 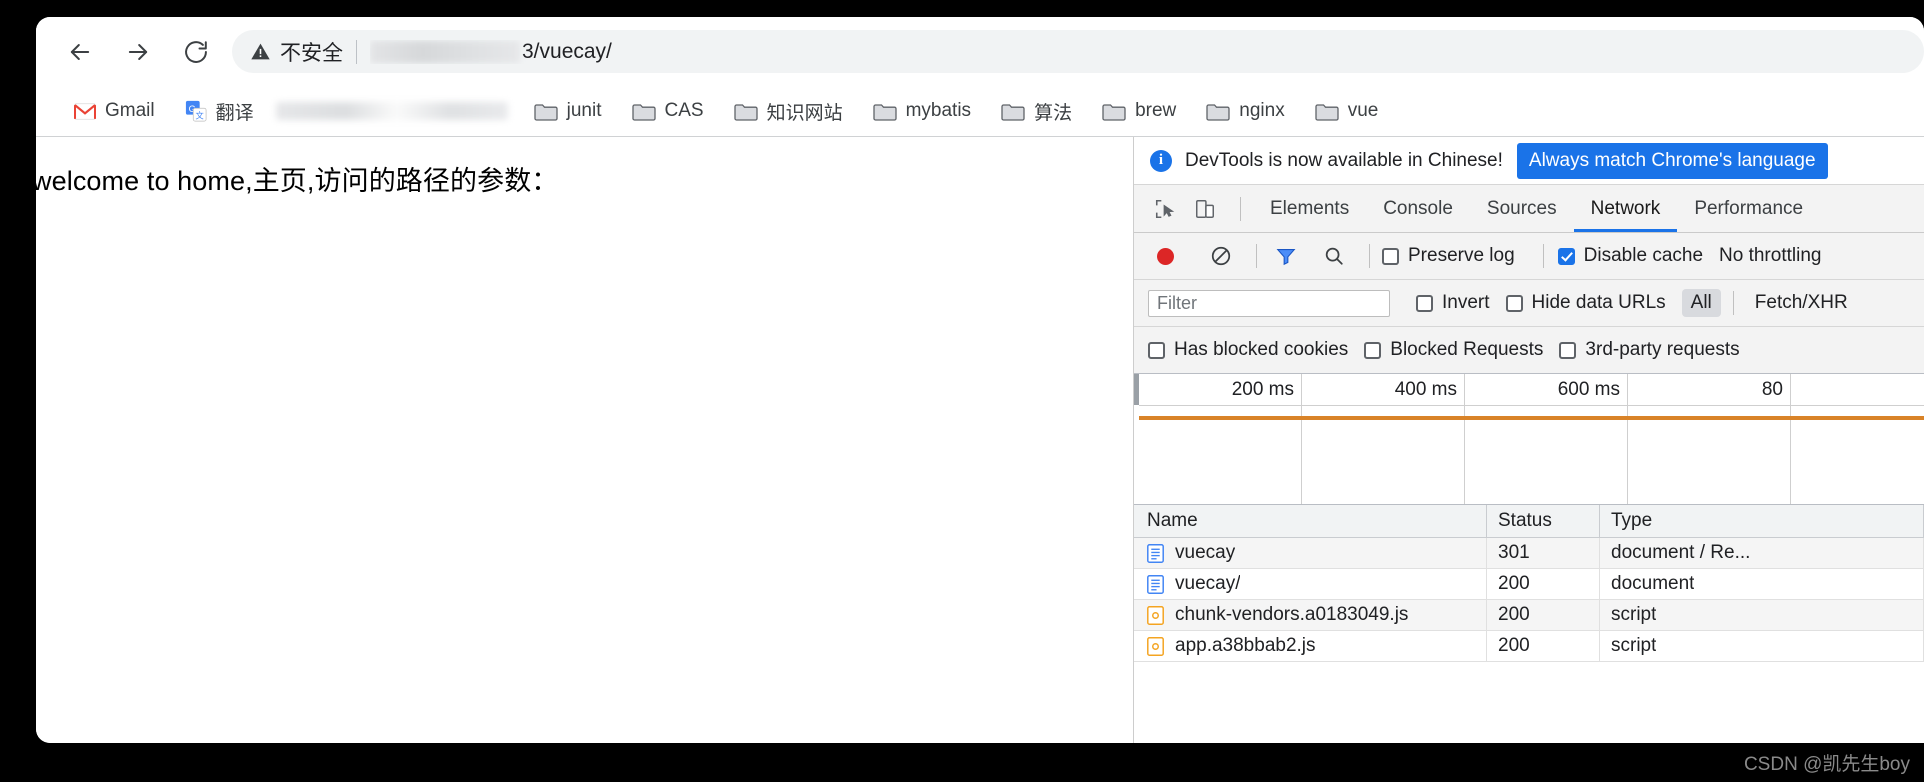 What do you see at coordinates (1286, 256) in the screenshot?
I see `filter-funnel-icon` at bounding box center [1286, 256].